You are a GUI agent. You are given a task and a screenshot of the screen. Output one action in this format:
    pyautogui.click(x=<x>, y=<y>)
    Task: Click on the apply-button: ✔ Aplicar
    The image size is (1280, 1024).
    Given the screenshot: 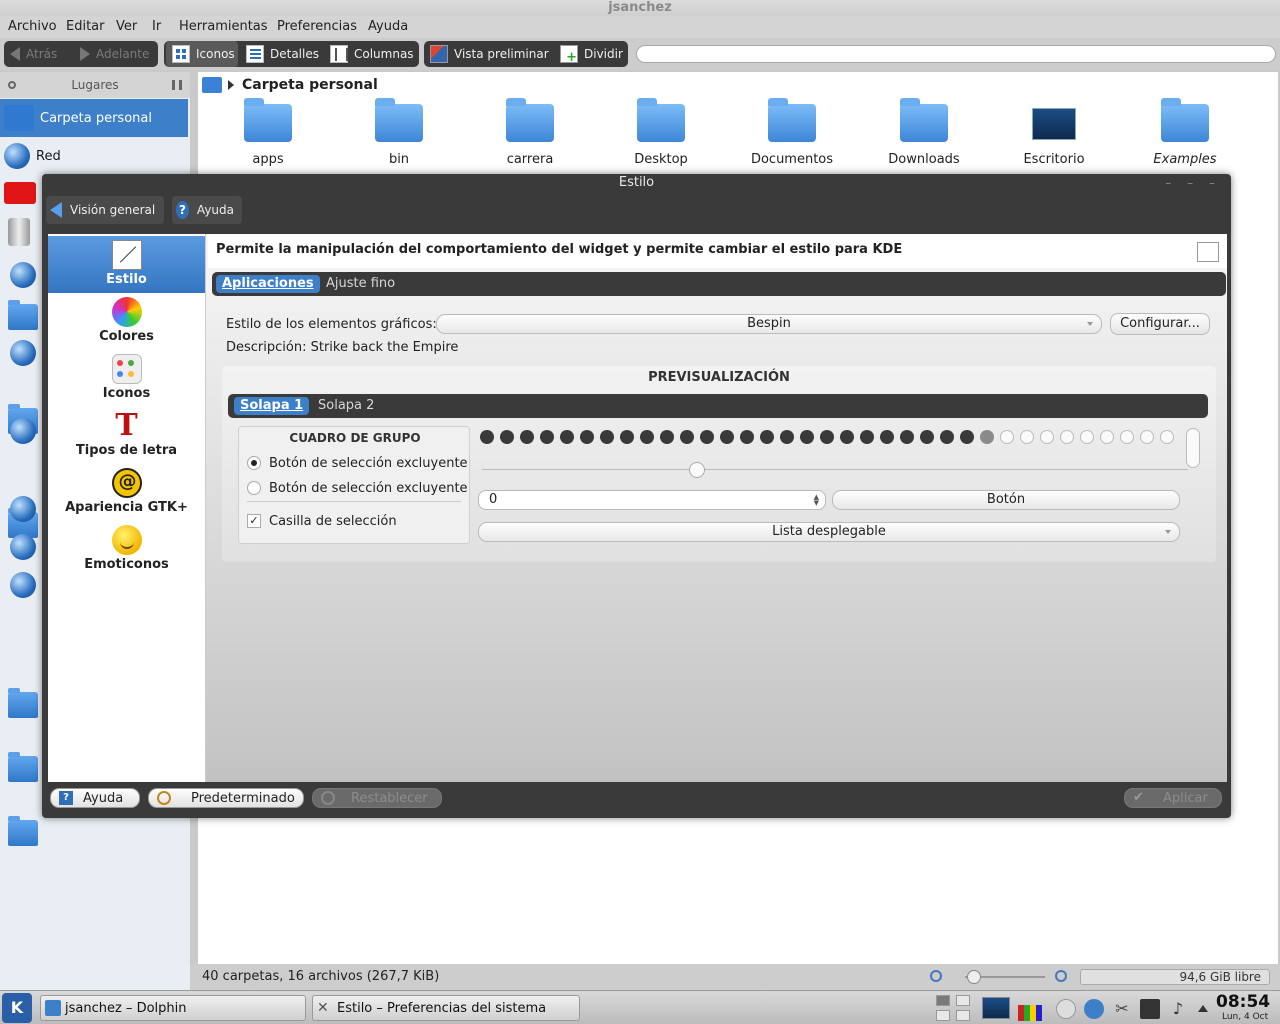 What is the action you would take?
    pyautogui.click(x=1173, y=798)
    